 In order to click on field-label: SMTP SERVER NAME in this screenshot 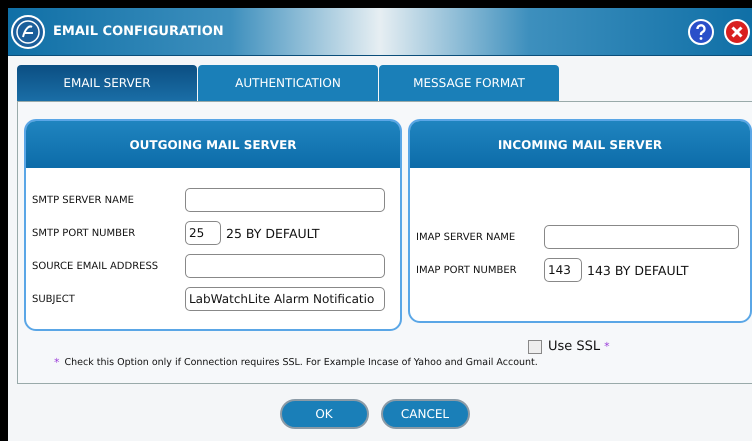, I will do `click(83, 200)`.